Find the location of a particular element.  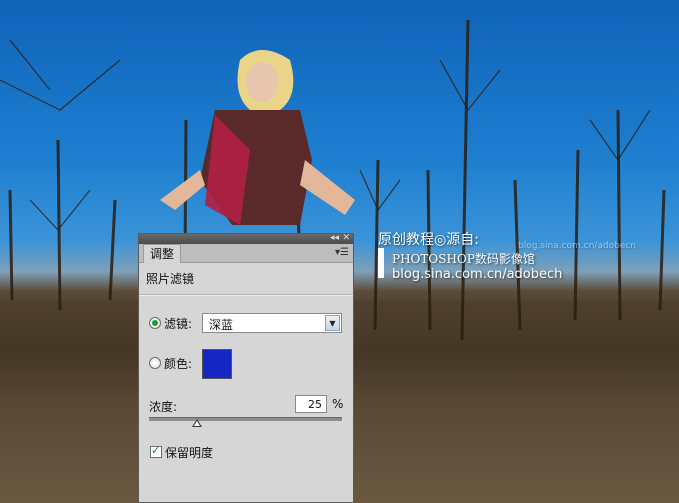

filter-dropdown: 深蓝 ▼ is located at coordinates (272, 323).